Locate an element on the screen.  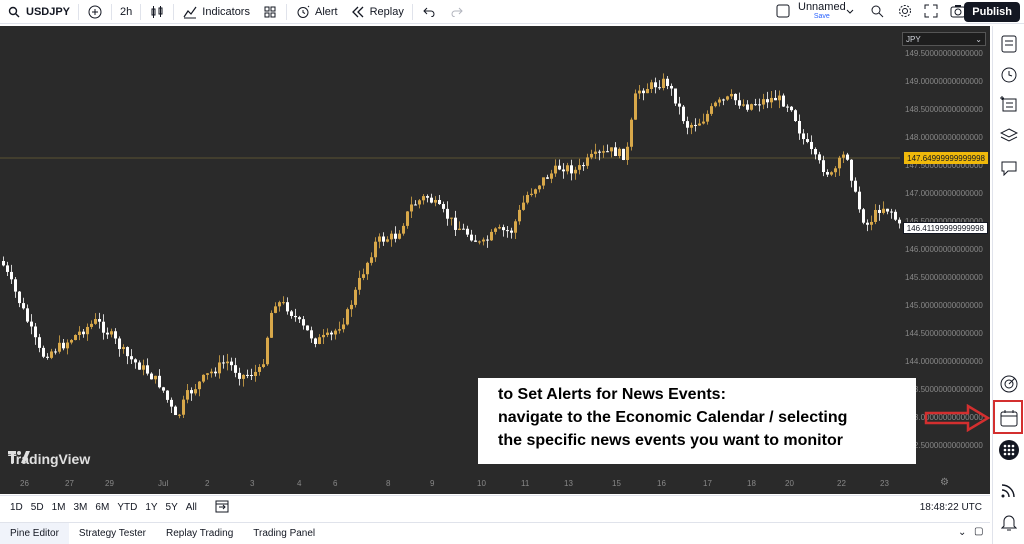
maximize-panel-icon: ▢ is located at coordinates (978, 531).